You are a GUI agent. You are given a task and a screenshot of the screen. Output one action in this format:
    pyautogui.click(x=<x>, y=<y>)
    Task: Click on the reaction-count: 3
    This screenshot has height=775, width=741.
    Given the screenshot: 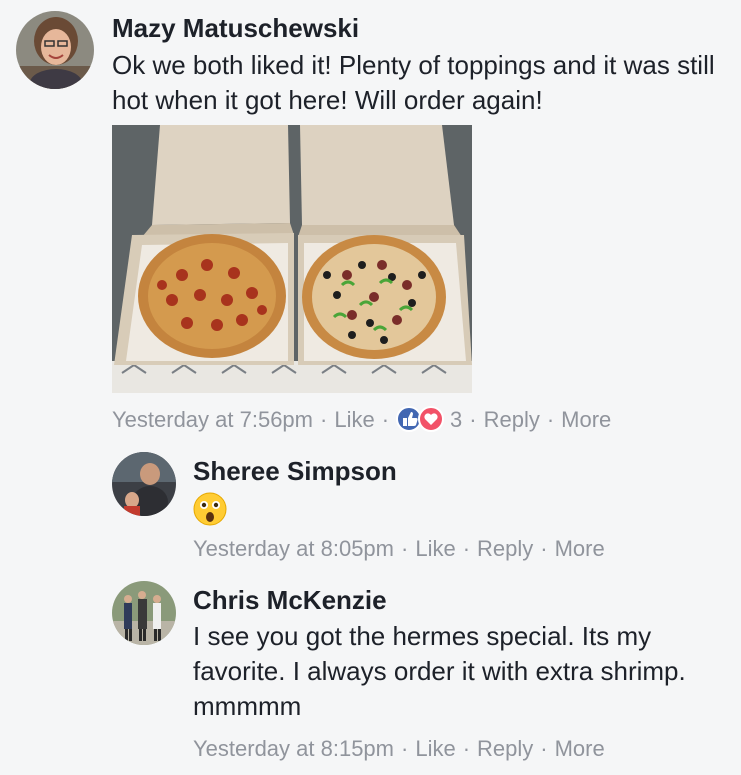 What is the action you would take?
    pyautogui.click(x=456, y=419)
    